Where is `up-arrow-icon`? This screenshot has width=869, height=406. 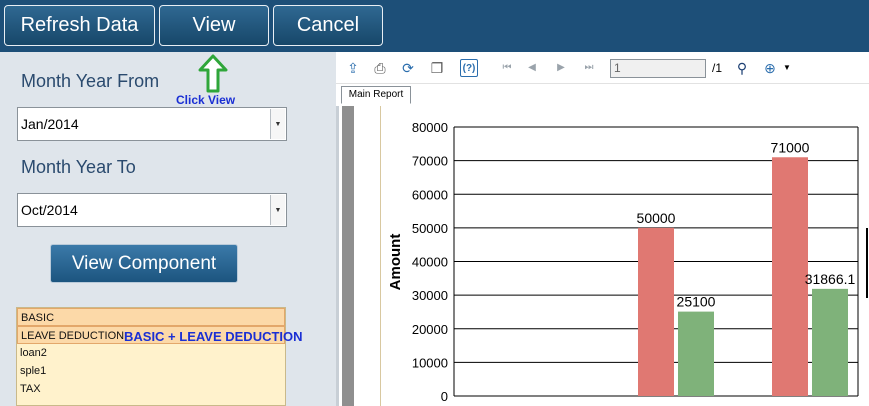
up-arrow-icon is located at coordinates (213, 73).